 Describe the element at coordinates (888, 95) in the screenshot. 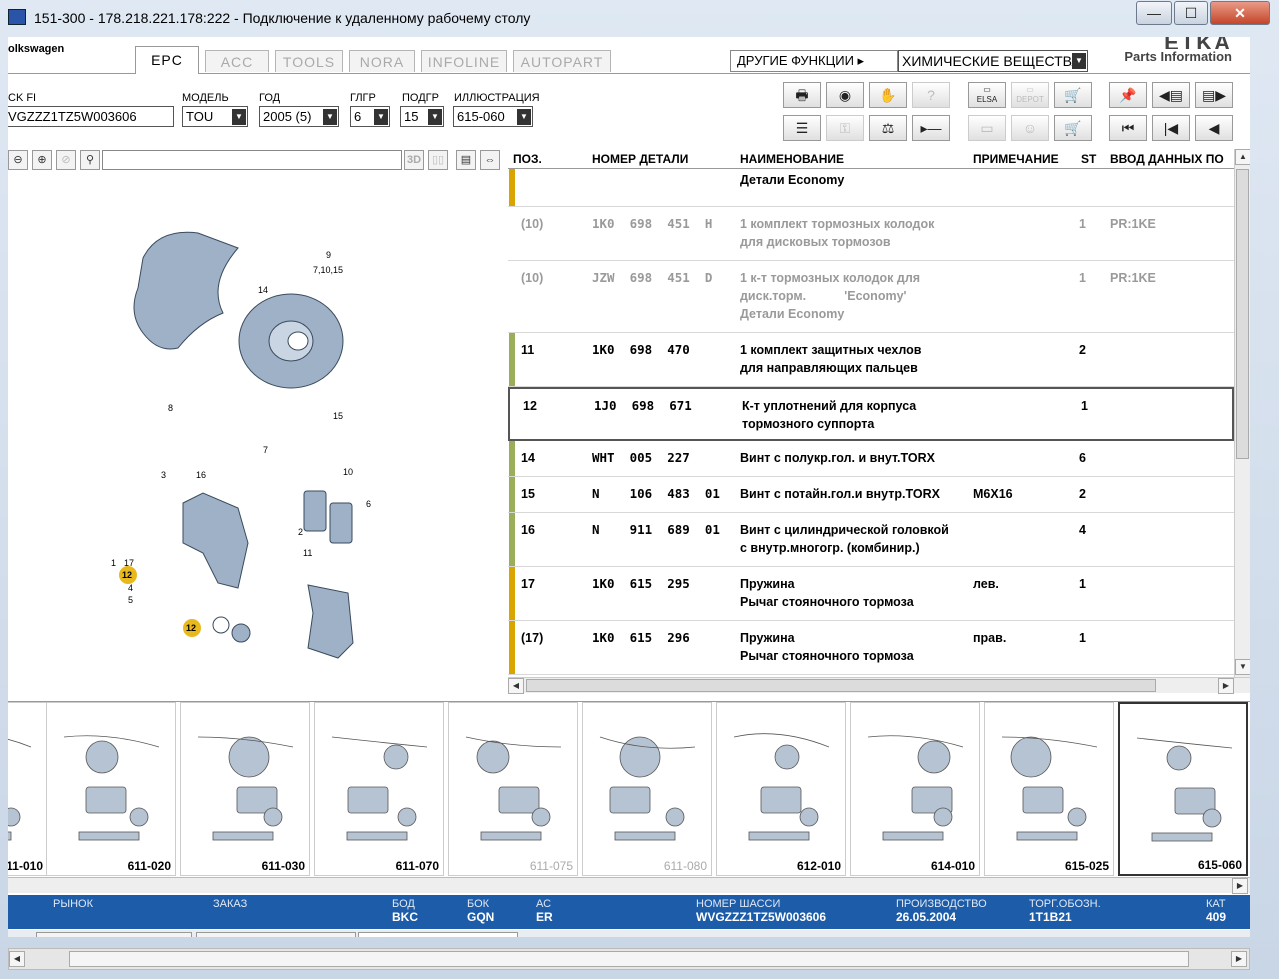

I see `handshake-button: ✋` at that location.